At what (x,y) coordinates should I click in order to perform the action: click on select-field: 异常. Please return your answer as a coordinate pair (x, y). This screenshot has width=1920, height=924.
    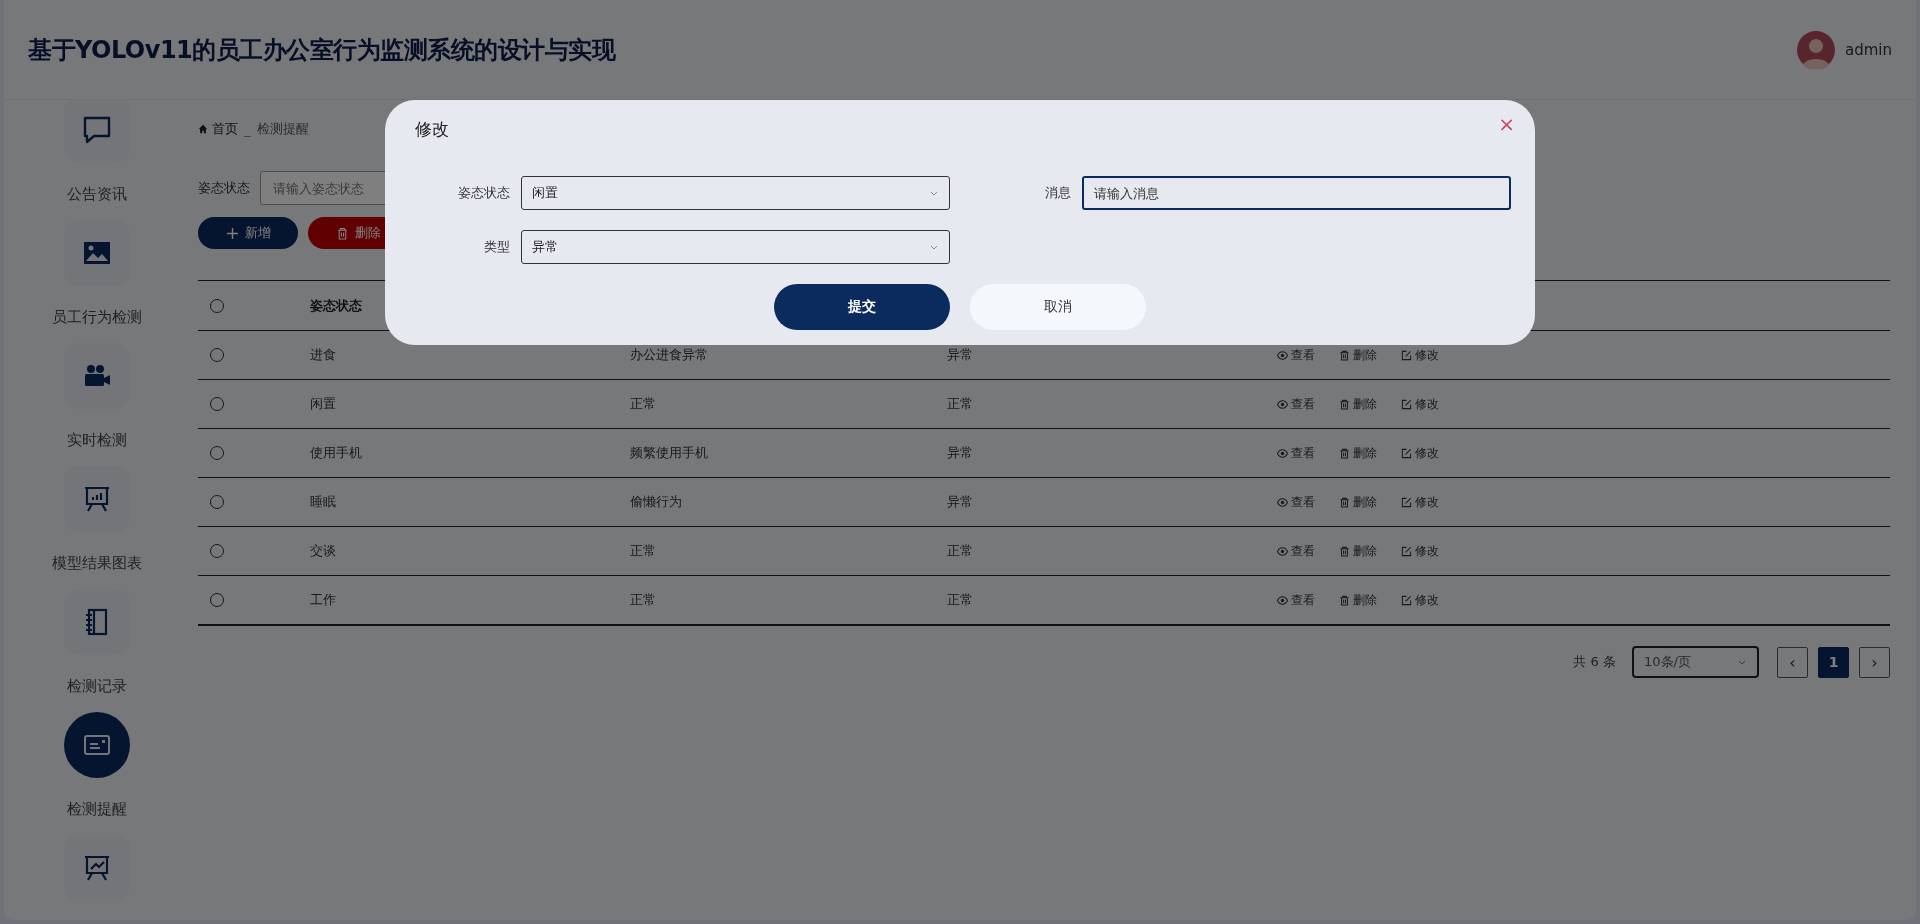
    Looking at the image, I should click on (735, 247).